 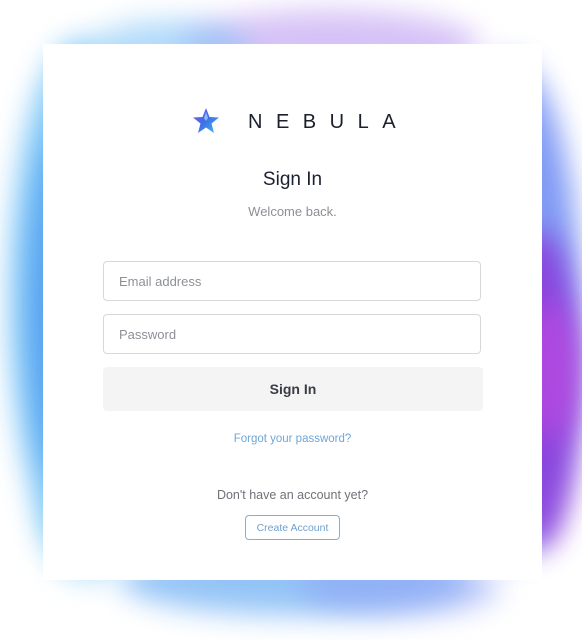 What do you see at coordinates (206, 121) in the screenshot?
I see `star-logo-icon` at bounding box center [206, 121].